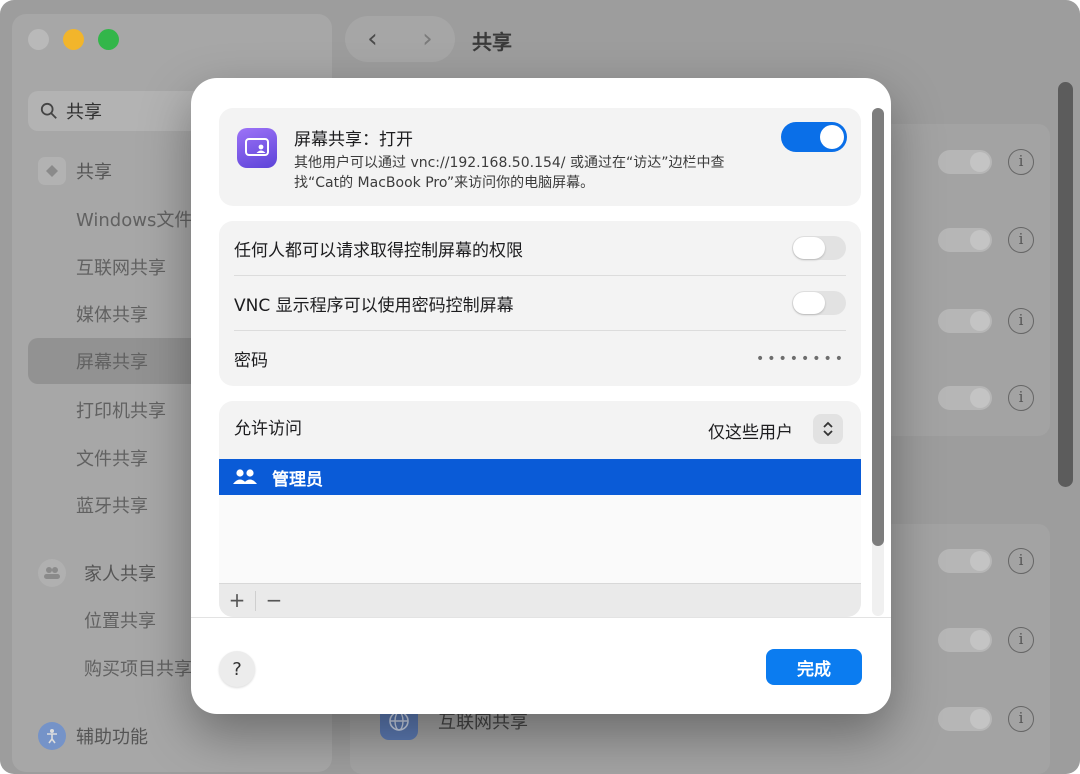  I want to click on chevron-up-down-icon, so click(828, 429).